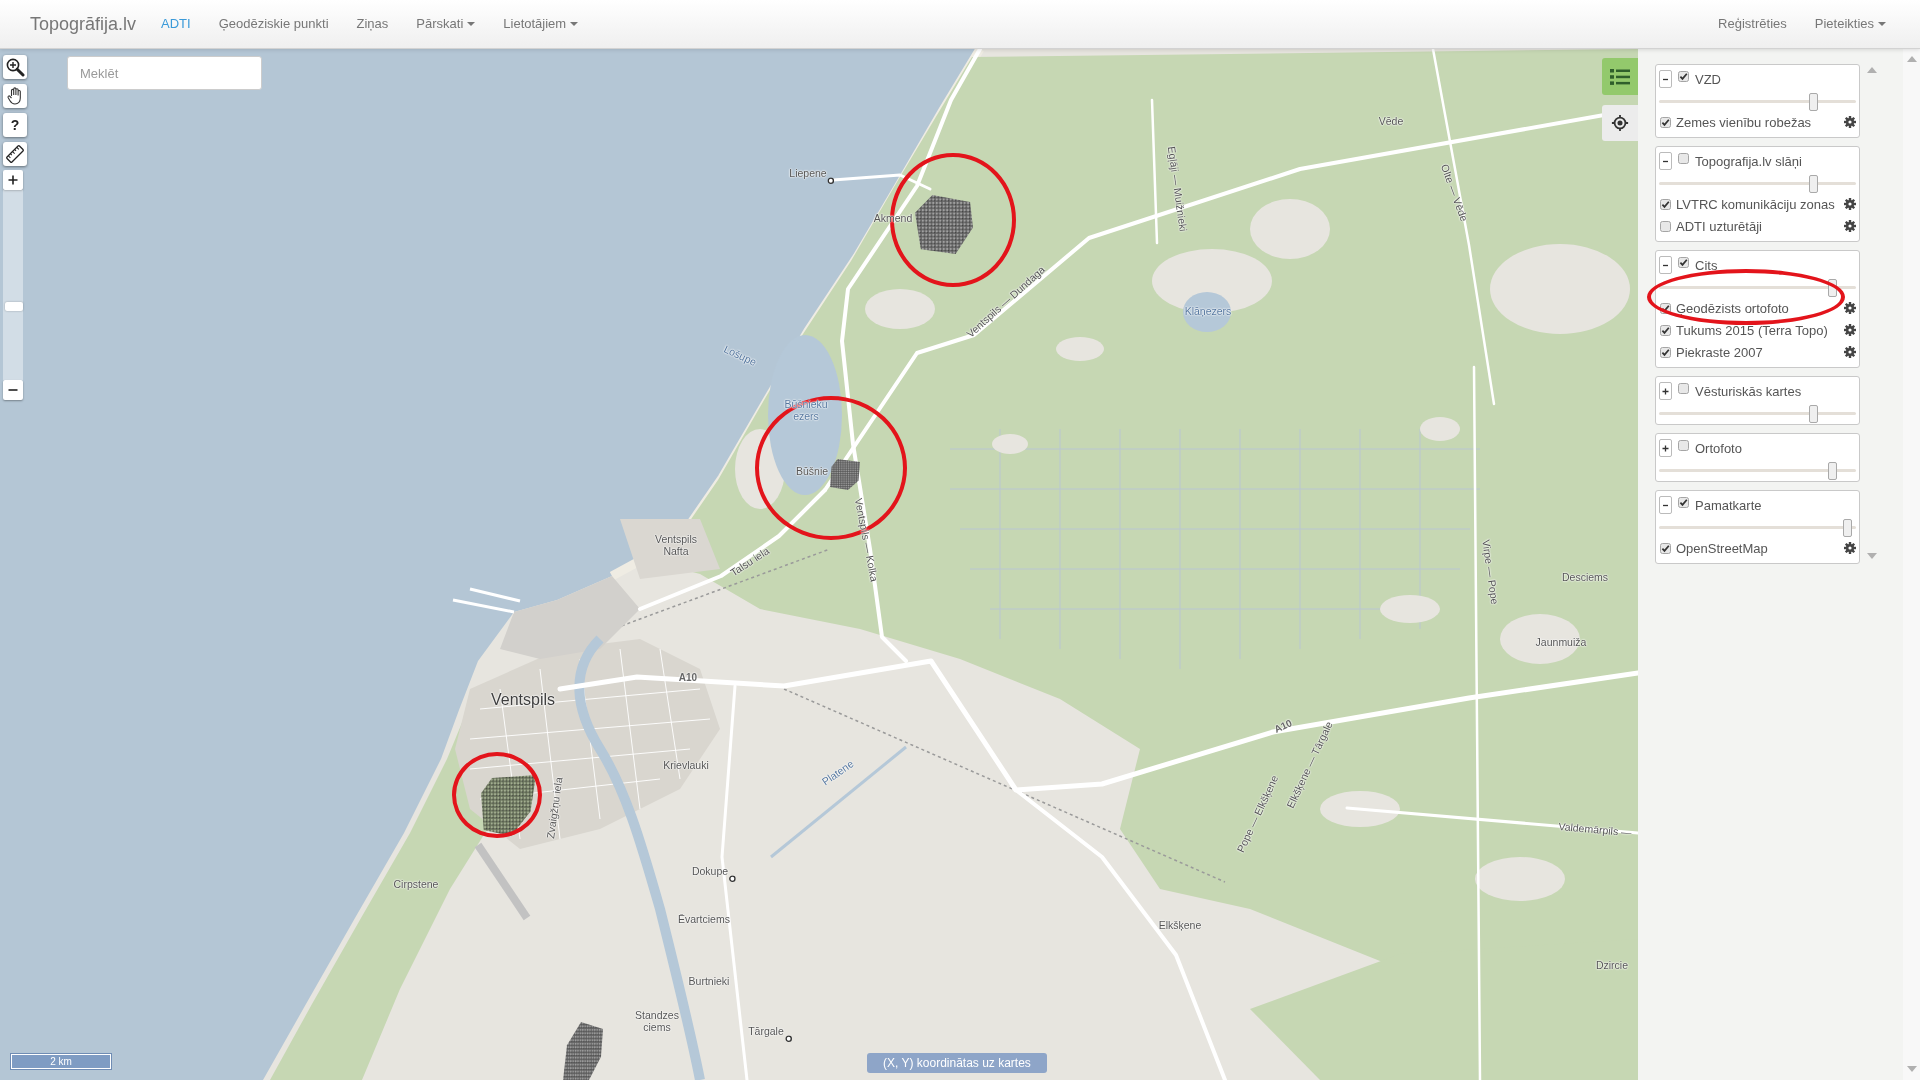 This screenshot has height=1080, width=1920. What do you see at coordinates (688, 677) in the screenshot?
I see `road-number-label: A10` at bounding box center [688, 677].